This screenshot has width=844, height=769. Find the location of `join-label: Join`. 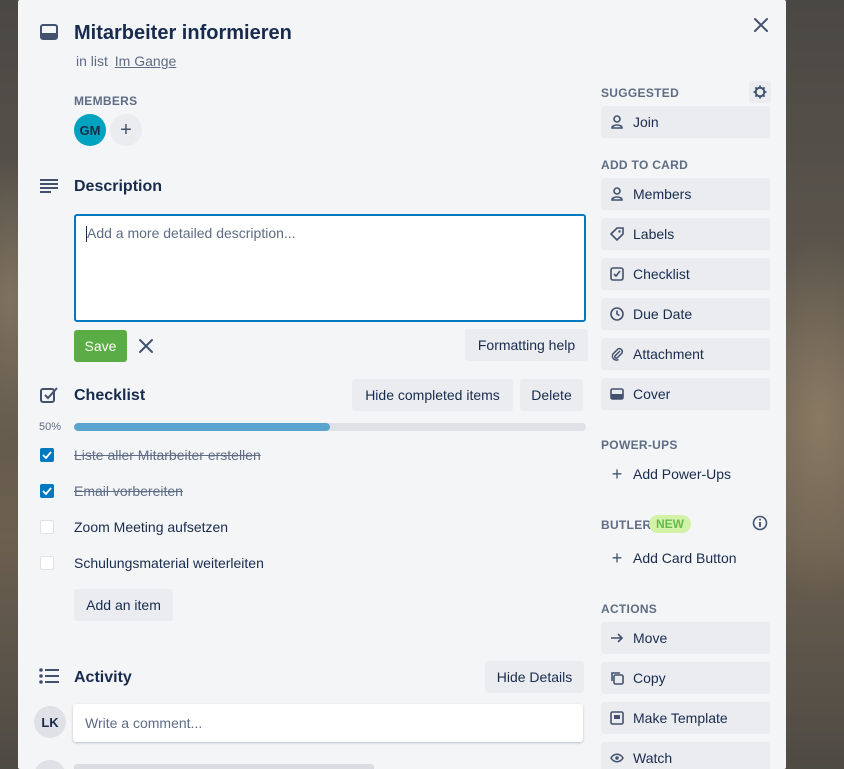

join-label: Join is located at coordinates (646, 122).